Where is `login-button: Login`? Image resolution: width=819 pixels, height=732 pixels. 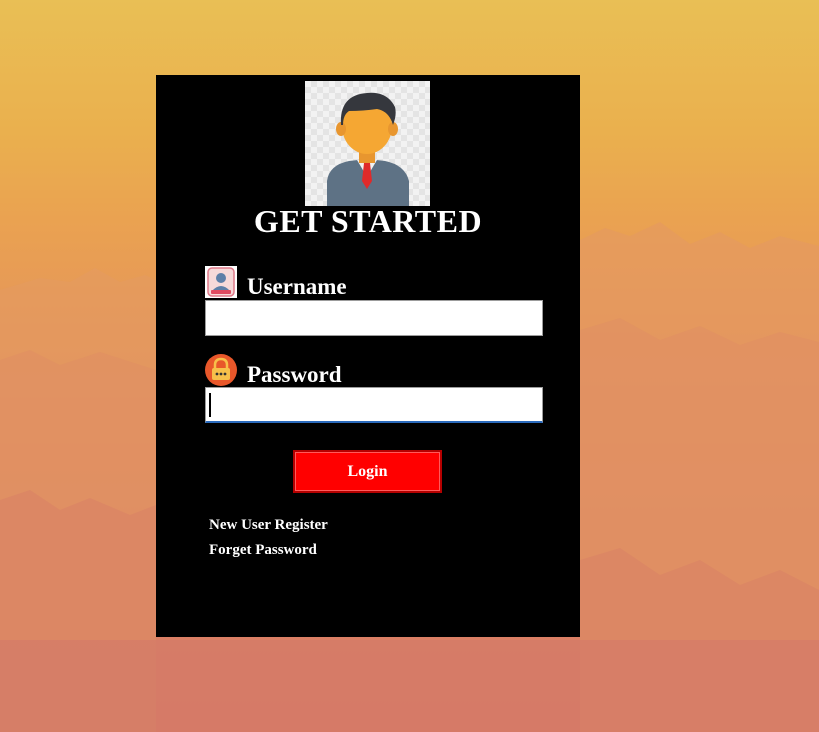
login-button: Login is located at coordinates (367, 471).